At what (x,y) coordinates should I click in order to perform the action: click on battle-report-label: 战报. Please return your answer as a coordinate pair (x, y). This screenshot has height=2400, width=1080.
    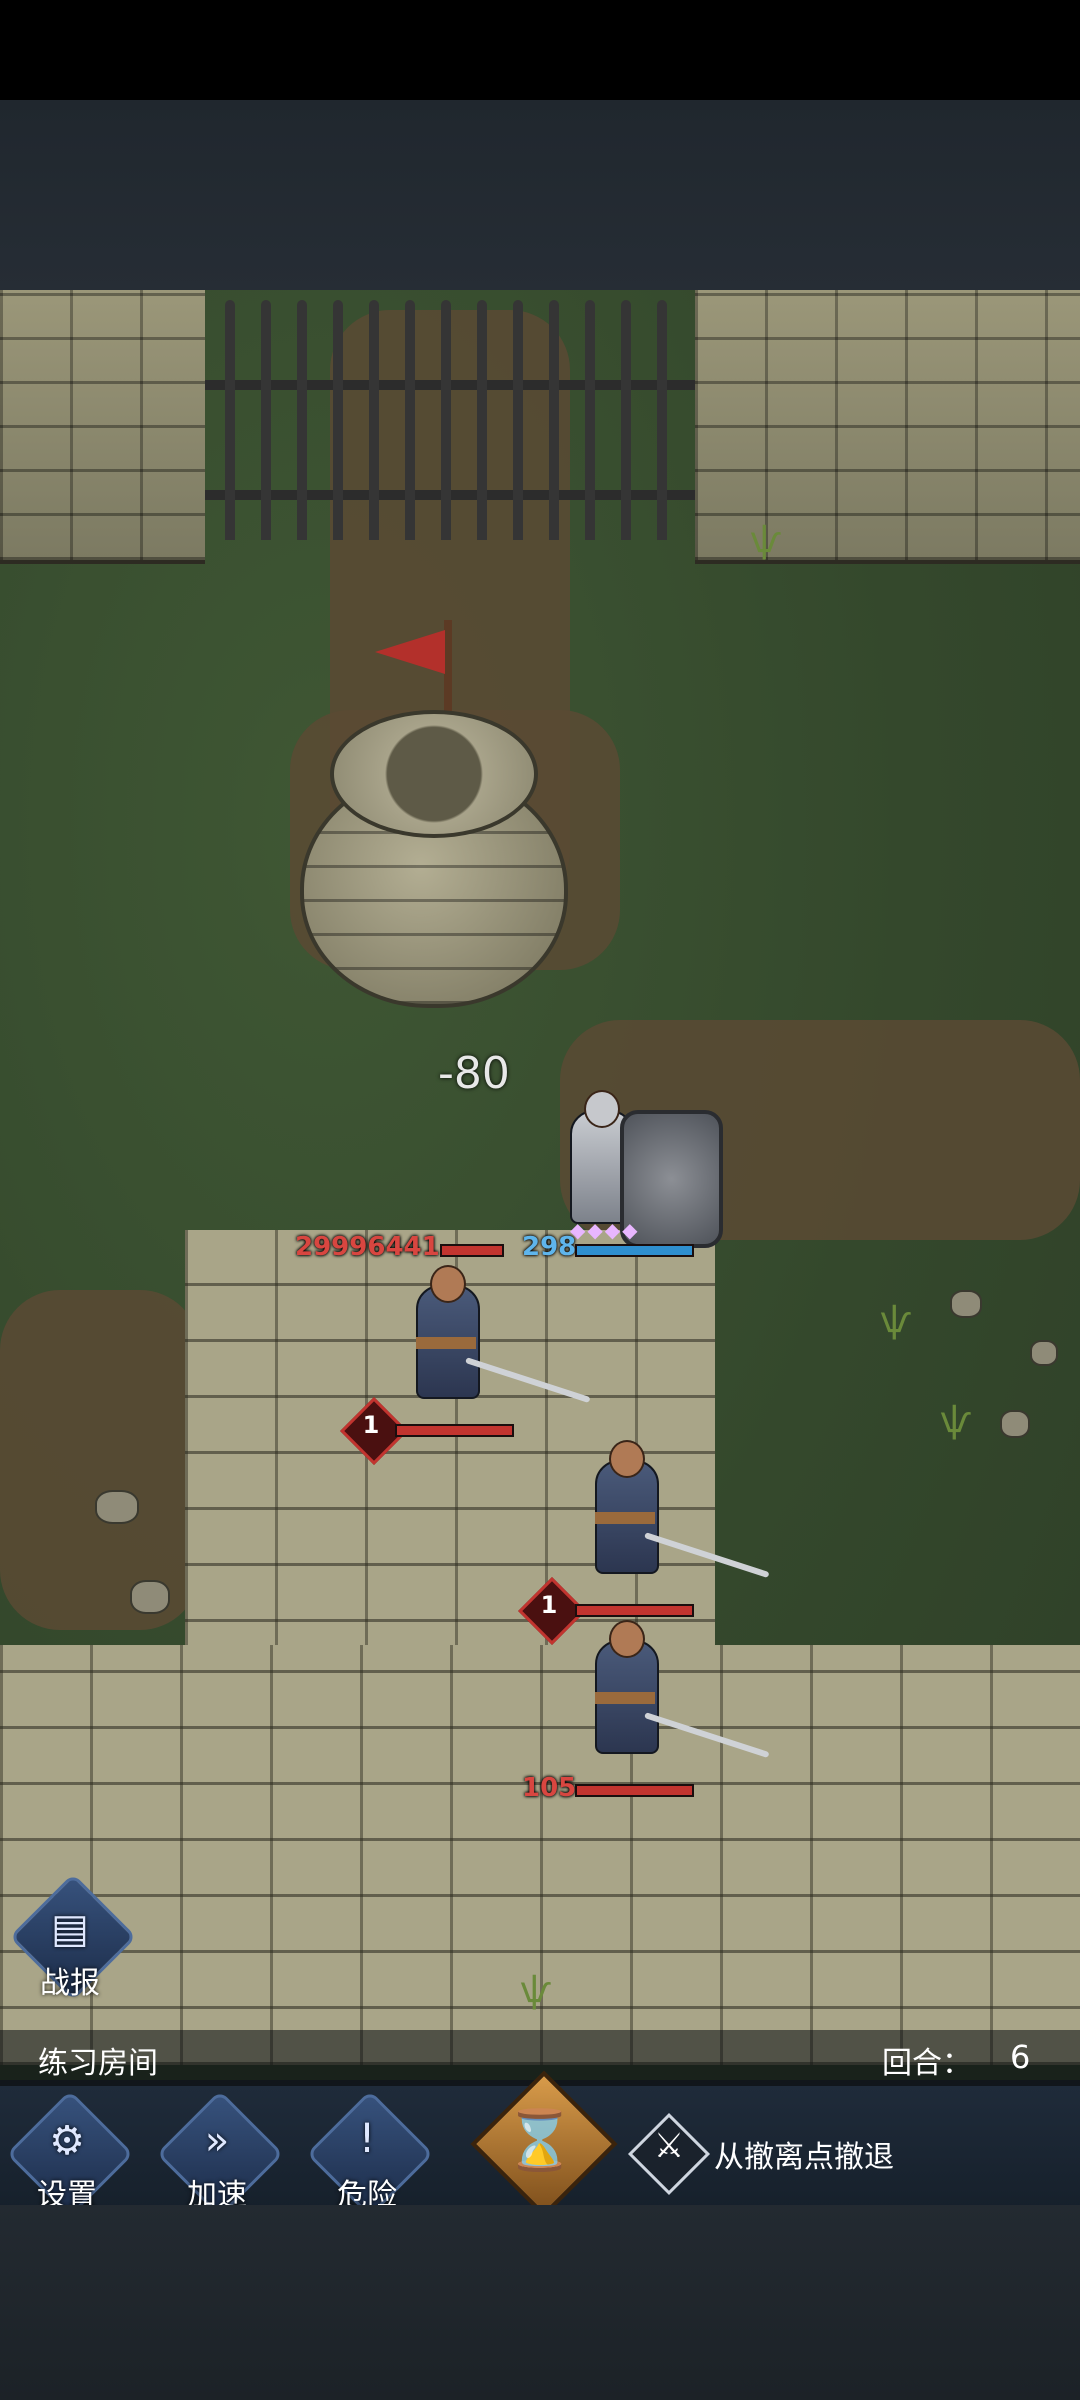
    Looking at the image, I should click on (70, 1983).